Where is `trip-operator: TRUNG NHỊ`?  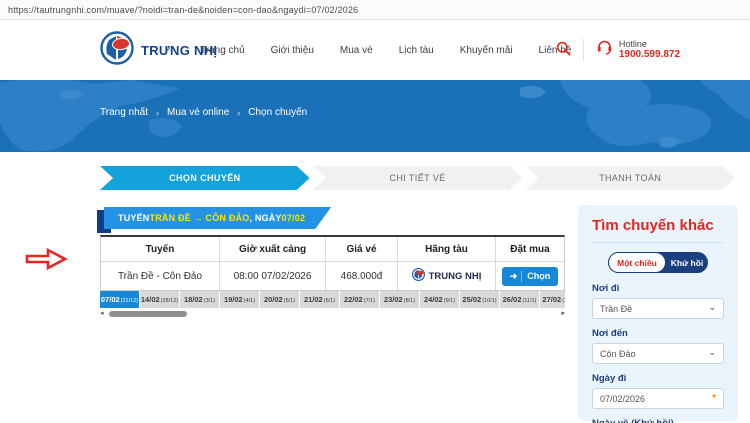
trip-operator: TRUNG NHỊ is located at coordinates (447, 275).